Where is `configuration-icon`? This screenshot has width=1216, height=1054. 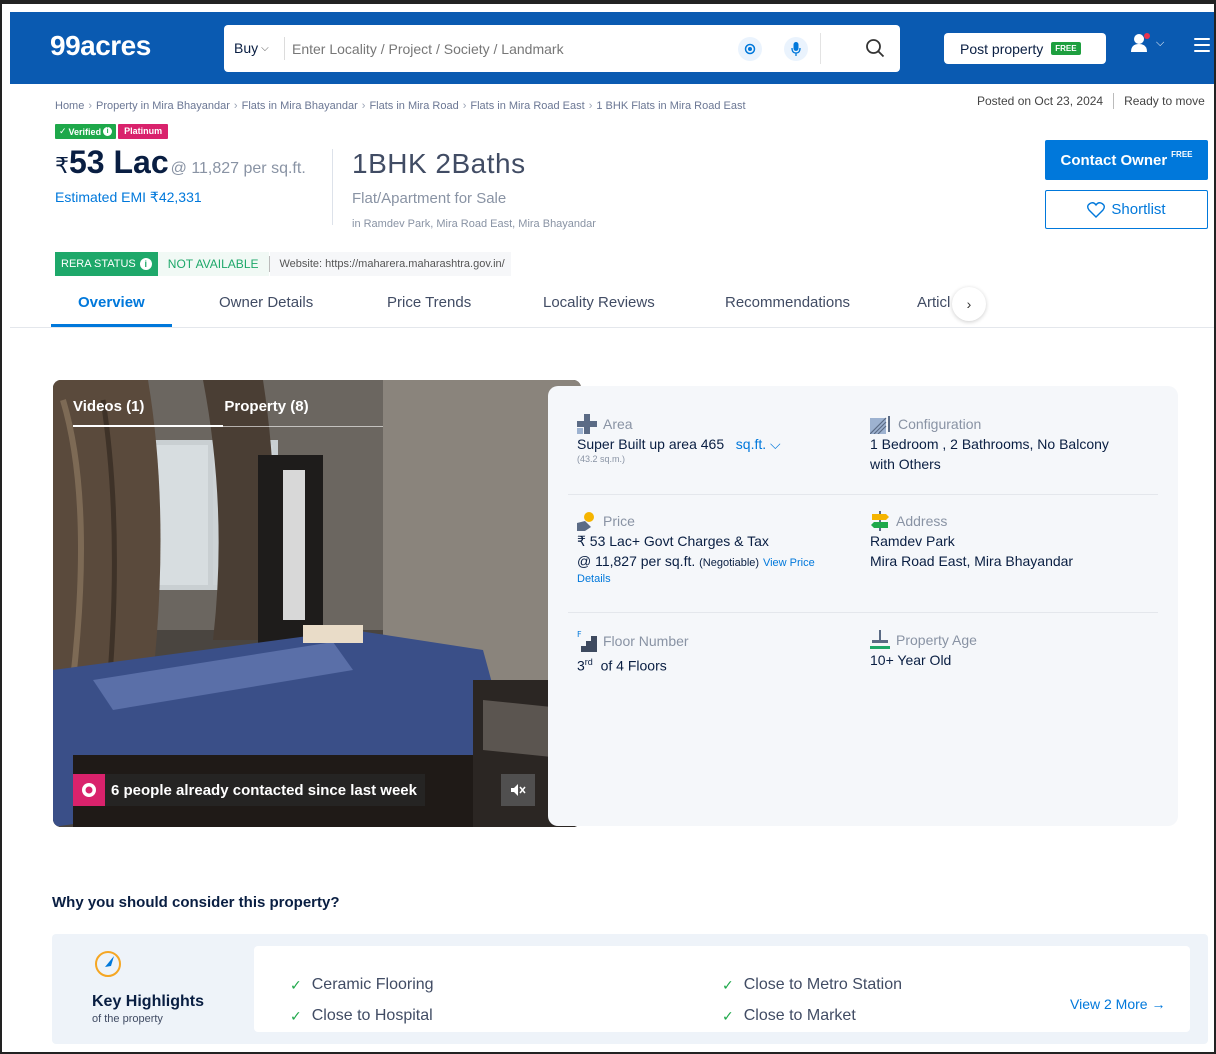
configuration-icon is located at coordinates (880, 425).